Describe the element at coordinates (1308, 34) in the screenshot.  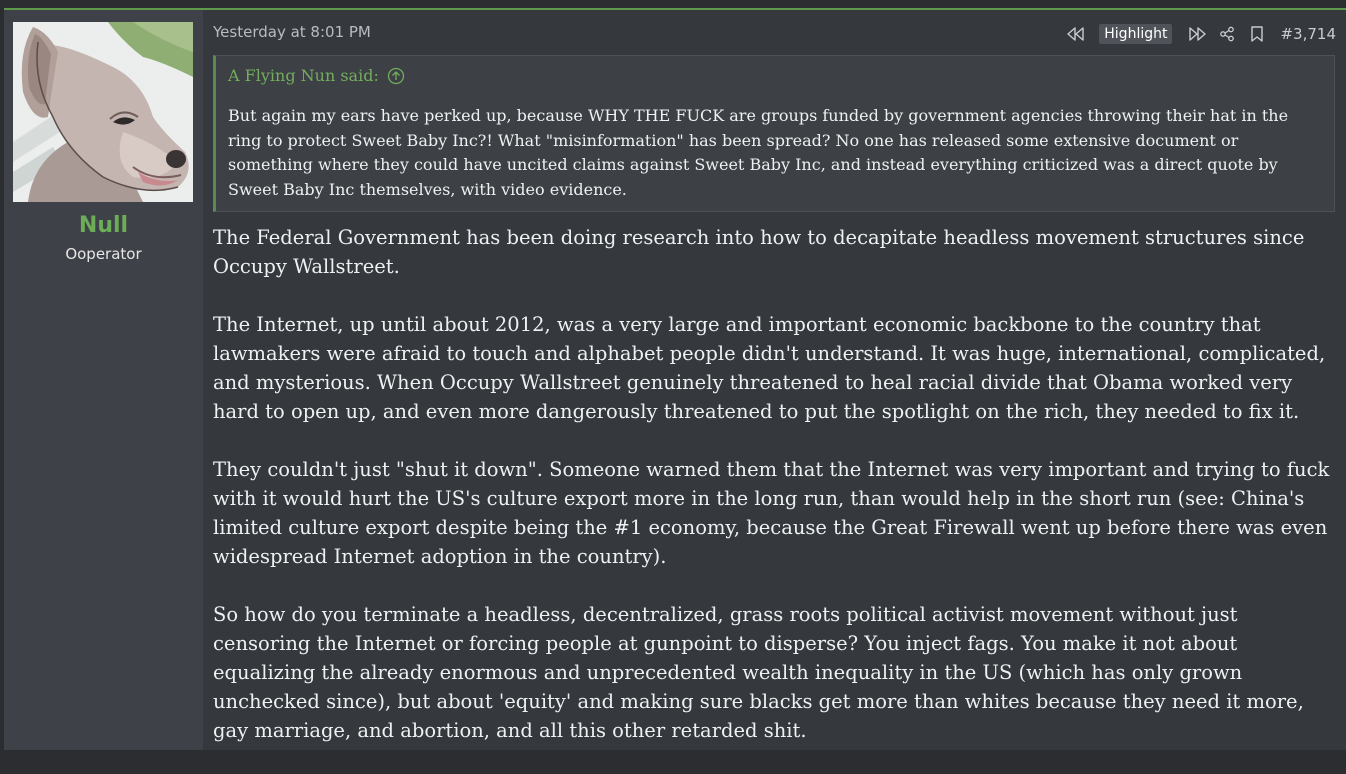
I see `post-number: #3,714` at that location.